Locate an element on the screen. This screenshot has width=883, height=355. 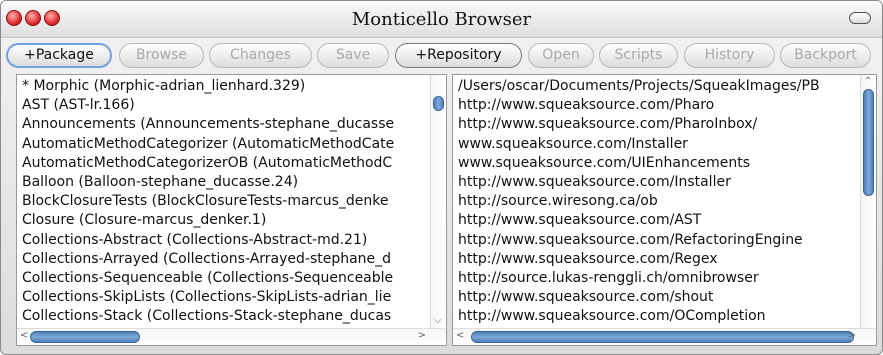
package-list-horizontal-scrollbar: < > is located at coordinates (231, 336).